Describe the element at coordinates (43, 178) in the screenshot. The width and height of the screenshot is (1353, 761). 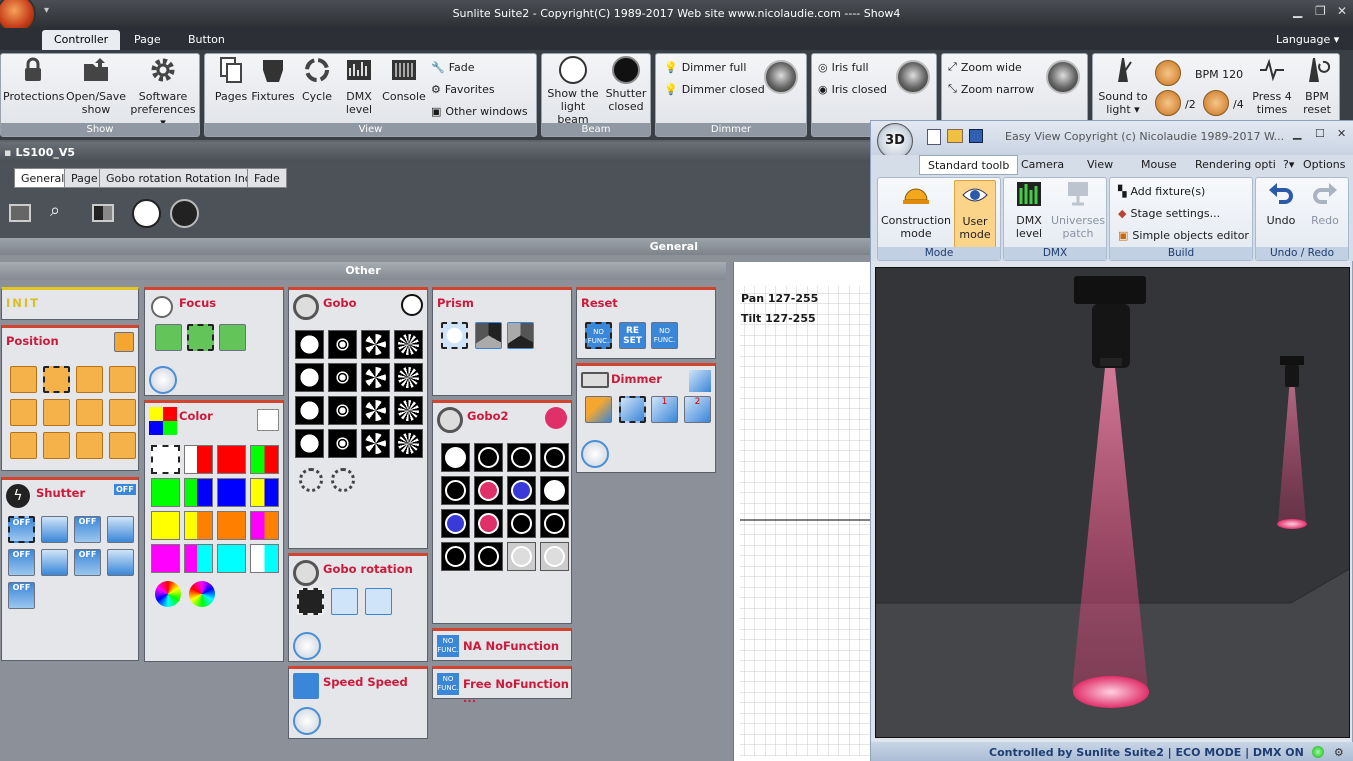
I see `tab-general: General` at that location.